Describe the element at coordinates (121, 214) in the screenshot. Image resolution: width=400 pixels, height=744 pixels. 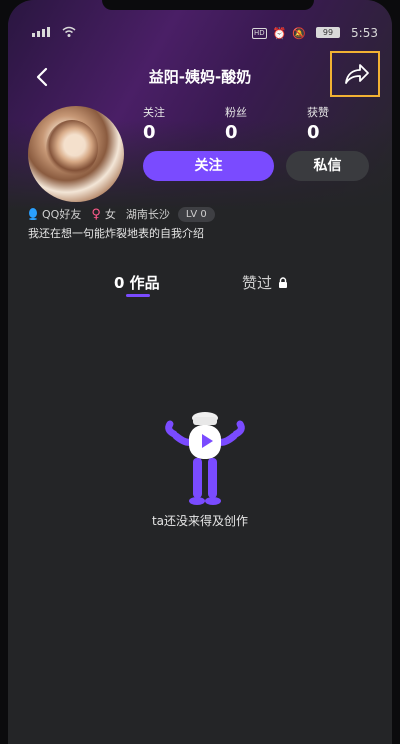
I see `profile-info-row: QQ好友 ♀ 女 湖南长沙 LV 0` at that location.